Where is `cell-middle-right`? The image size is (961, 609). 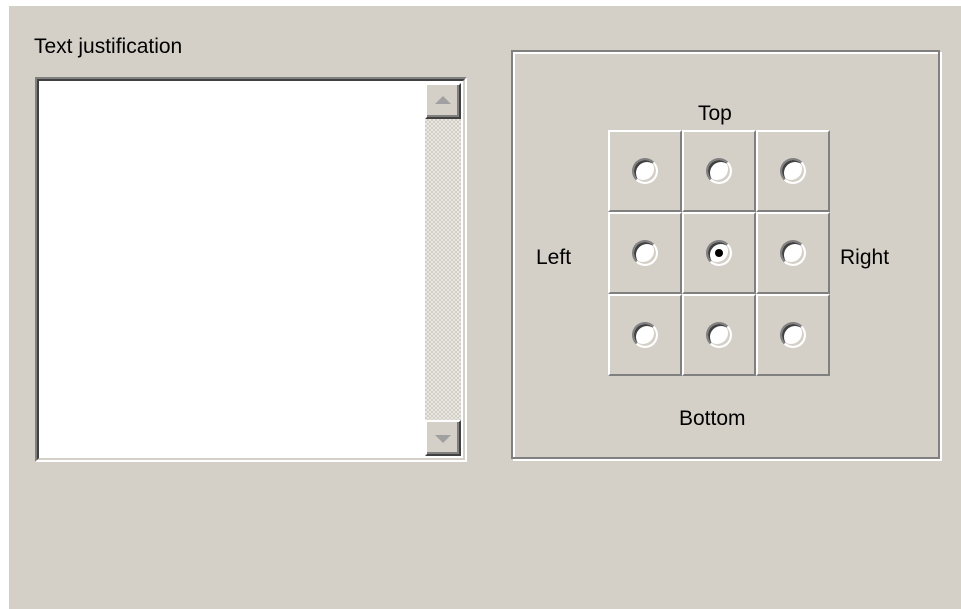 cell-middle-right is located at coordinates (793, 253).